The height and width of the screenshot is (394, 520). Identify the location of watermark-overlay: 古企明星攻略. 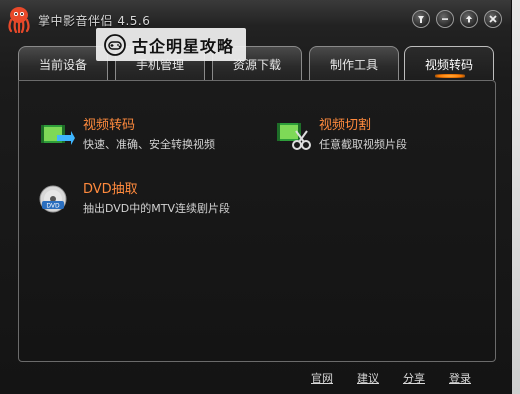
(171, 44).